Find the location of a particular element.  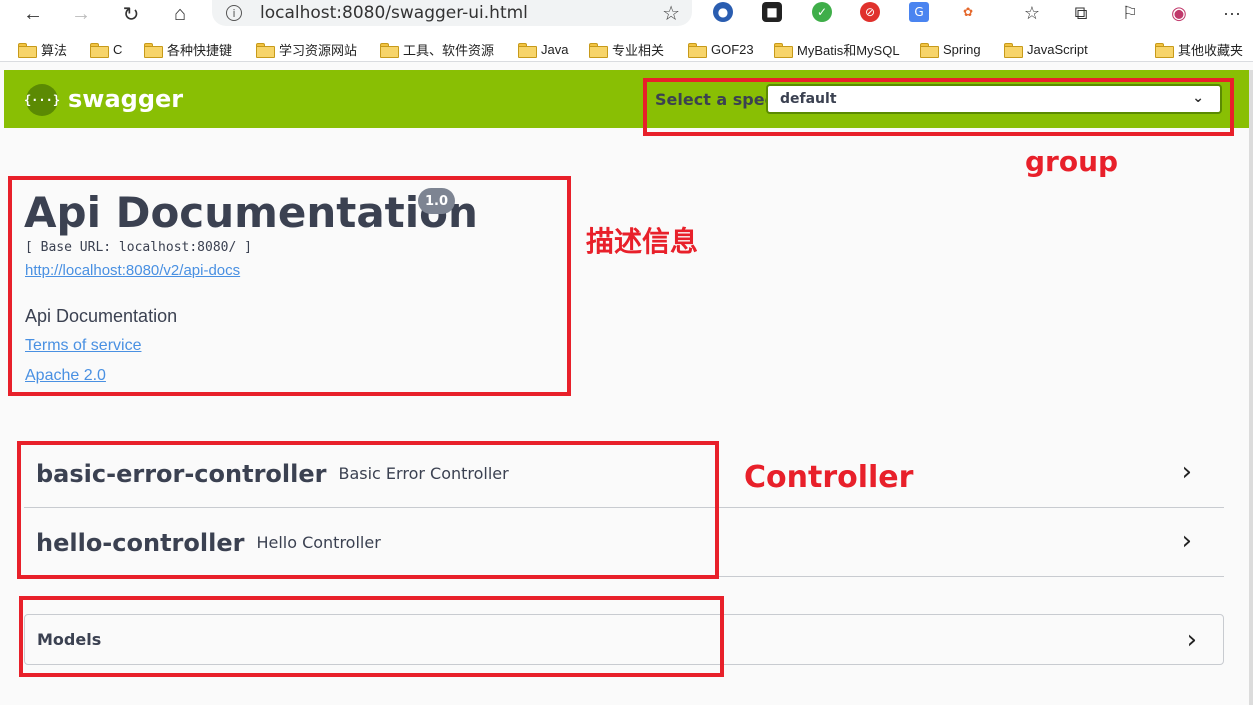

annotation-box-group is located at coordinates (938, 107).